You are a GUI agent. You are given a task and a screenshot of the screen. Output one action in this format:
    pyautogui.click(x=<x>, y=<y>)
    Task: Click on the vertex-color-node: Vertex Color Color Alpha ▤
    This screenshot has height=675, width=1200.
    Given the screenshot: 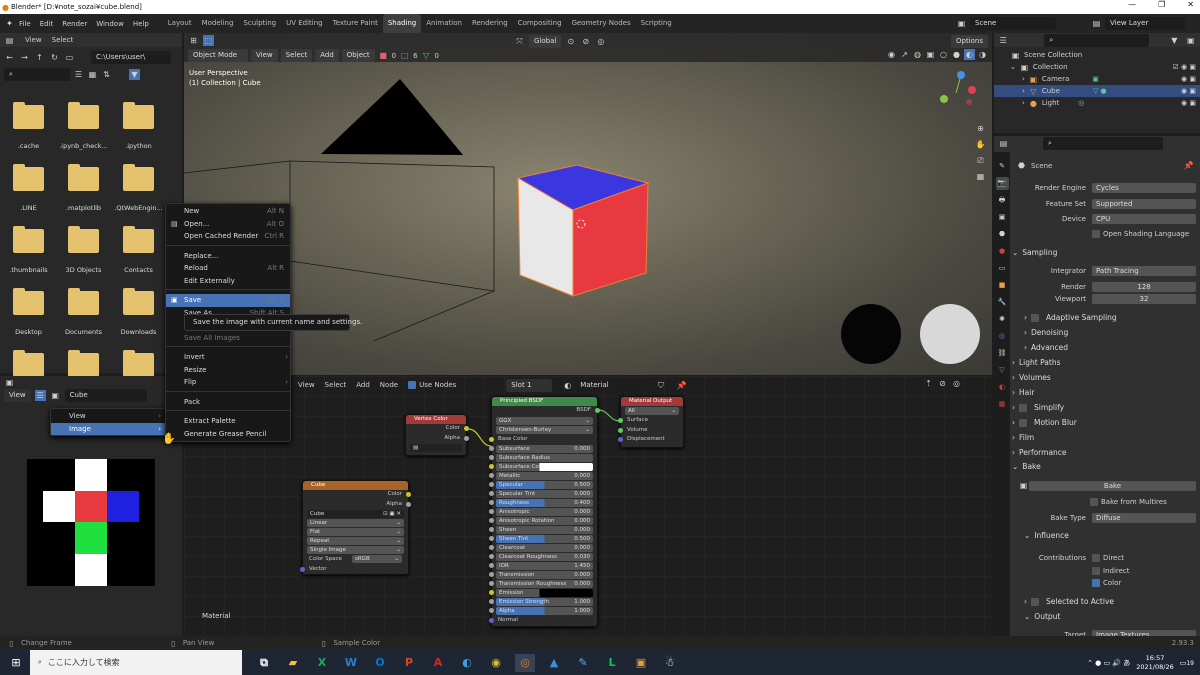 What is the action you would take?
    pyautogui.click(x=437, y=435)
    